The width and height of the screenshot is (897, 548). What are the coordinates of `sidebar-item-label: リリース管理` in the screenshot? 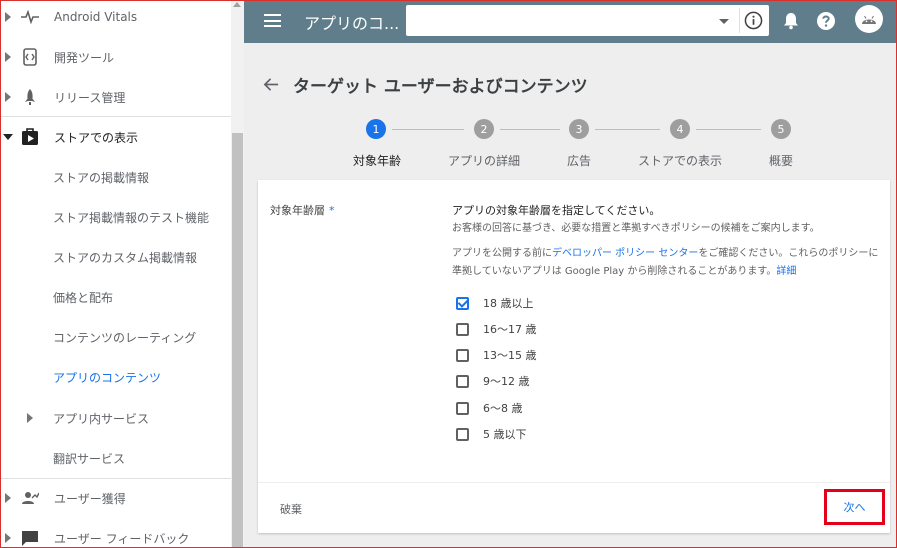 It's located at (90, 97).